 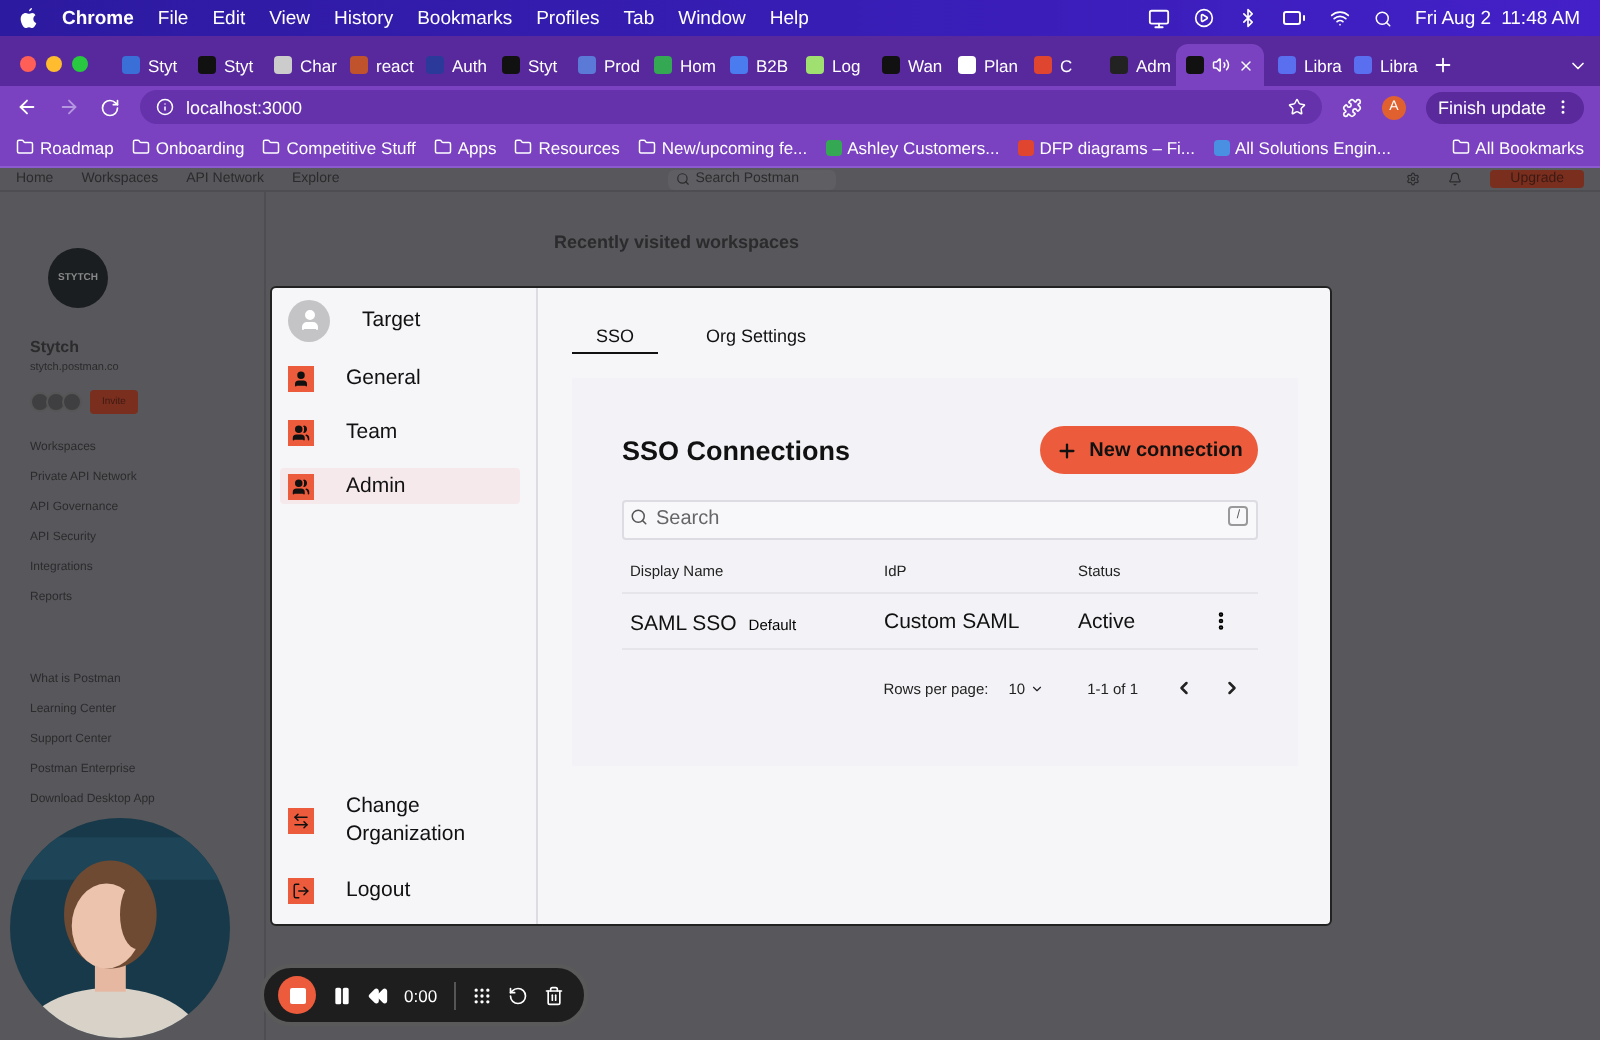 I want to click on browser-tab: Adm, so click(x=1136, y=65).